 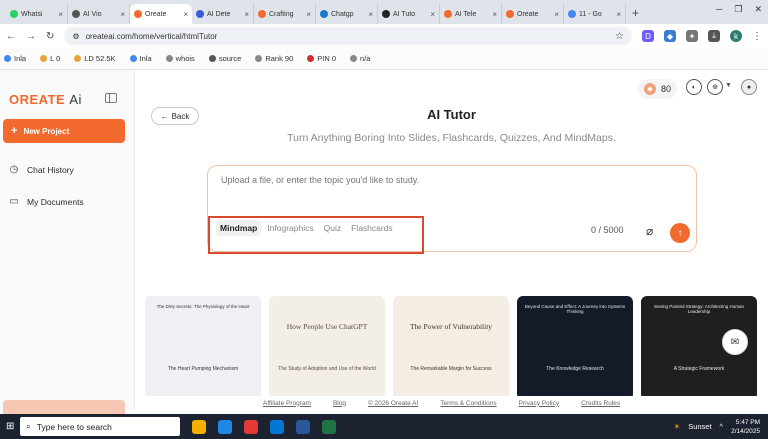 What do you see at coordinates (722, 426) in the screenshot?
I see `tray-chevron-icon: ^` at bounding box center [722, 426].